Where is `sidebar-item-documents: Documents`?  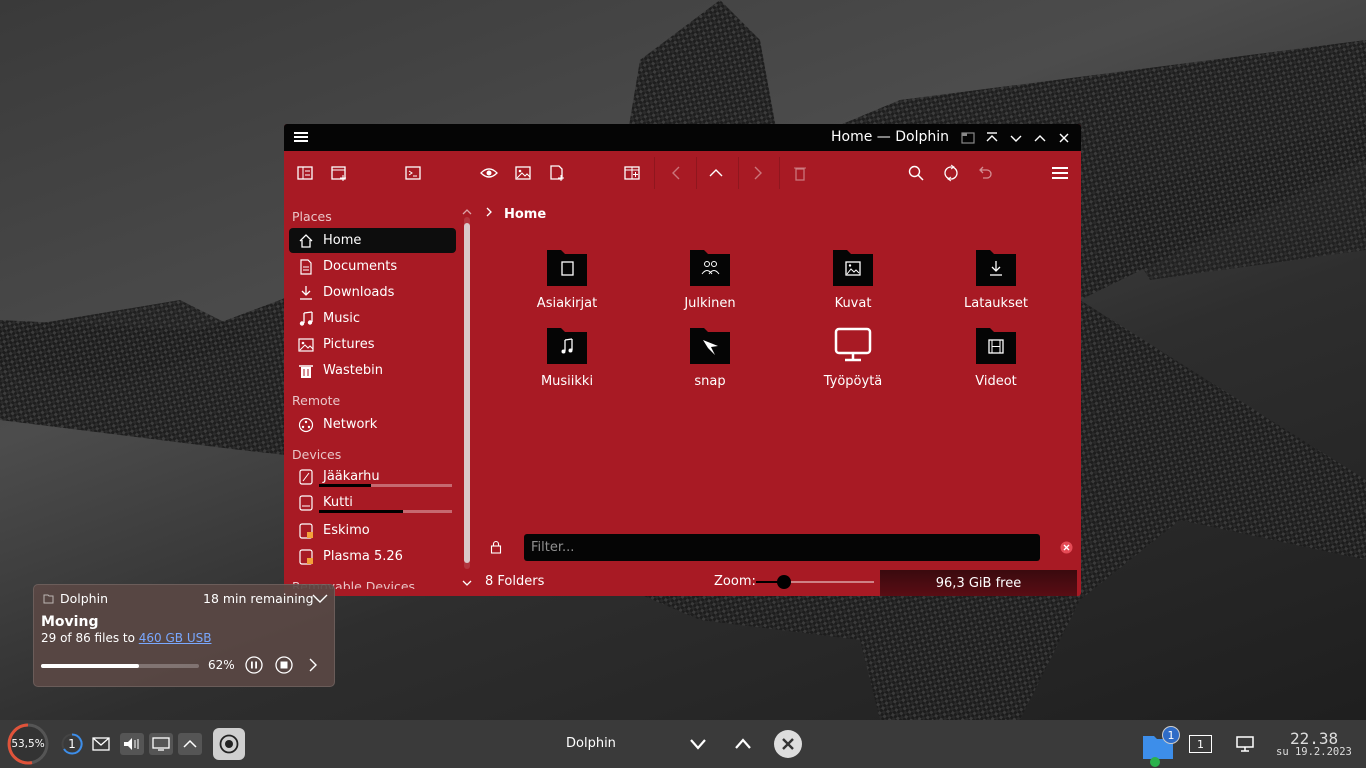
sidebar-item-documents: Documents is located at coordinates (372, 266).